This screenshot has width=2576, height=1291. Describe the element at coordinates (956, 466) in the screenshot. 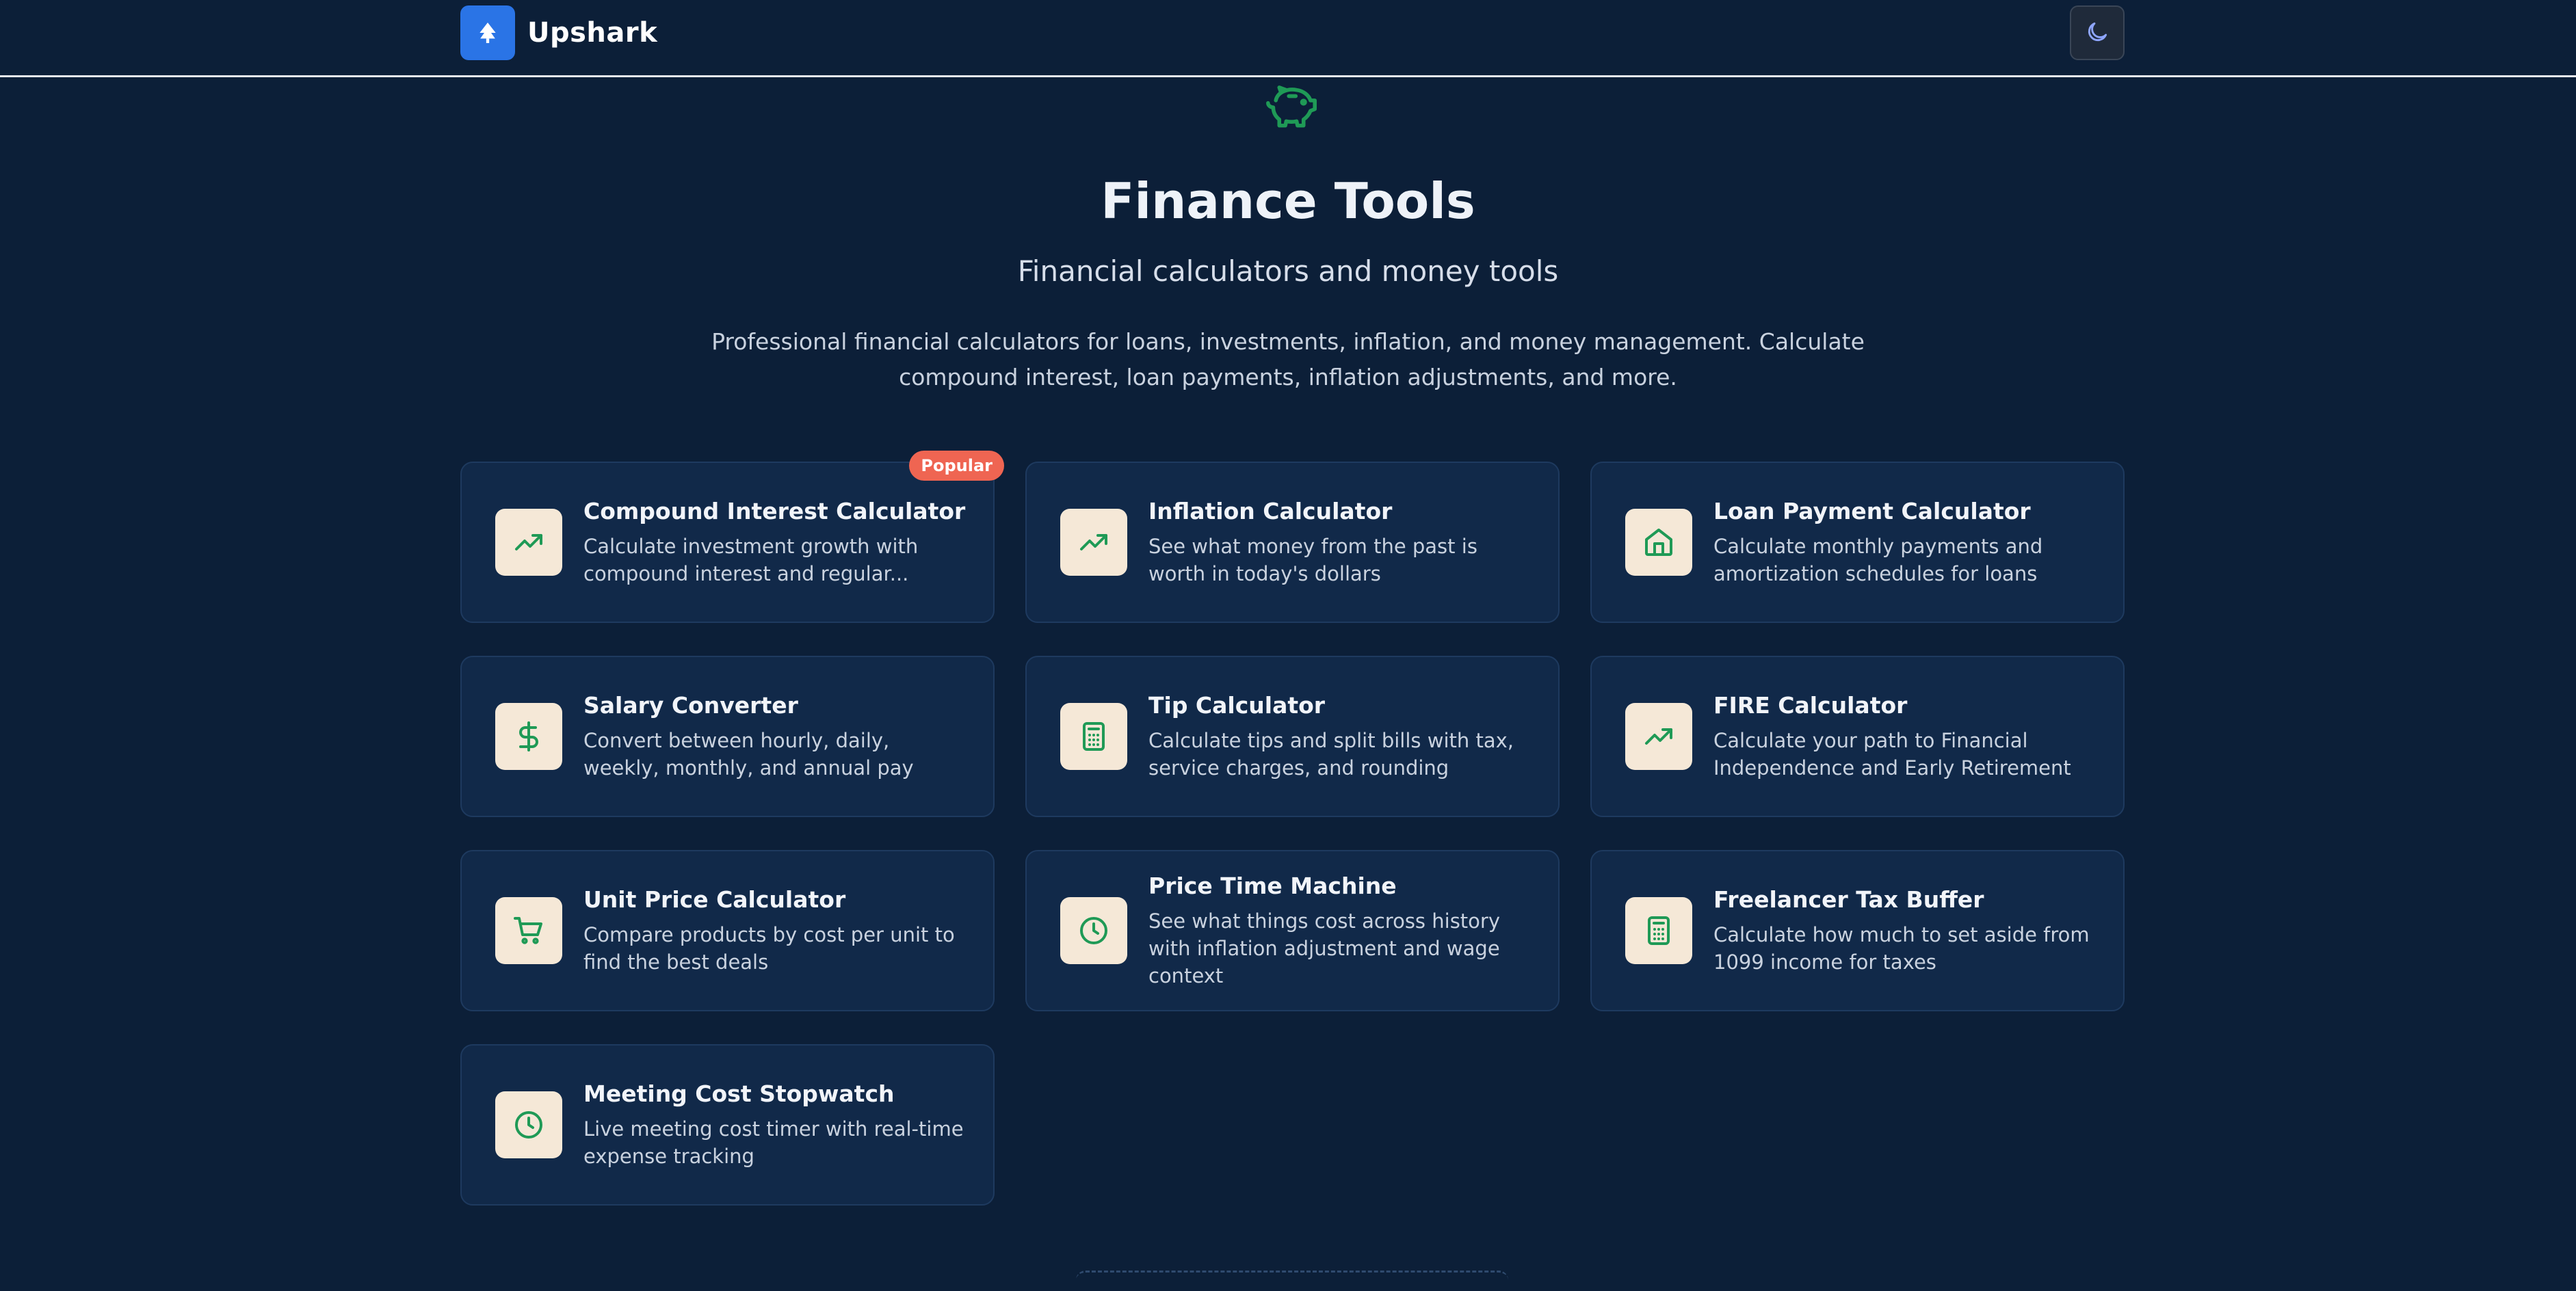

I see `popular-badge: Popular` at that location.